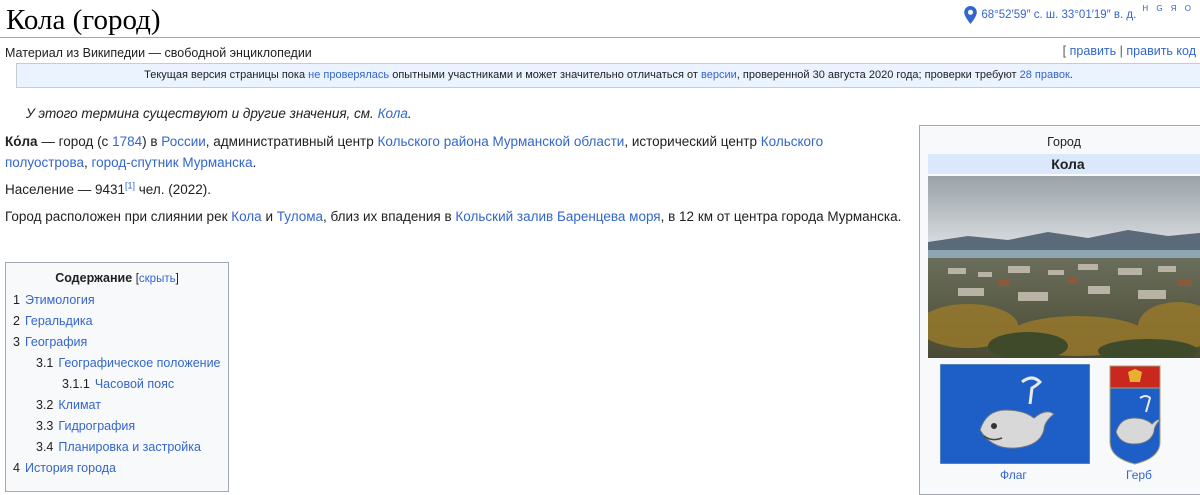  I want to click on toc-link: Геральдика, so click(59, 321).